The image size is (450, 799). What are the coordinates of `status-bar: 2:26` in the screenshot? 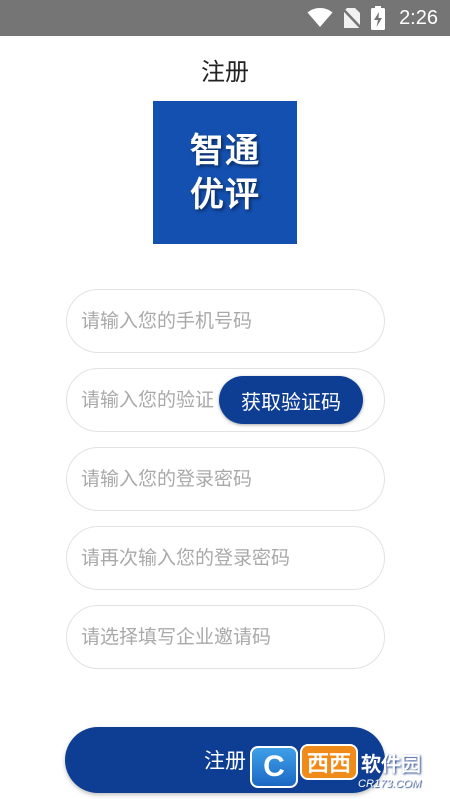 It's located at (225, 18).